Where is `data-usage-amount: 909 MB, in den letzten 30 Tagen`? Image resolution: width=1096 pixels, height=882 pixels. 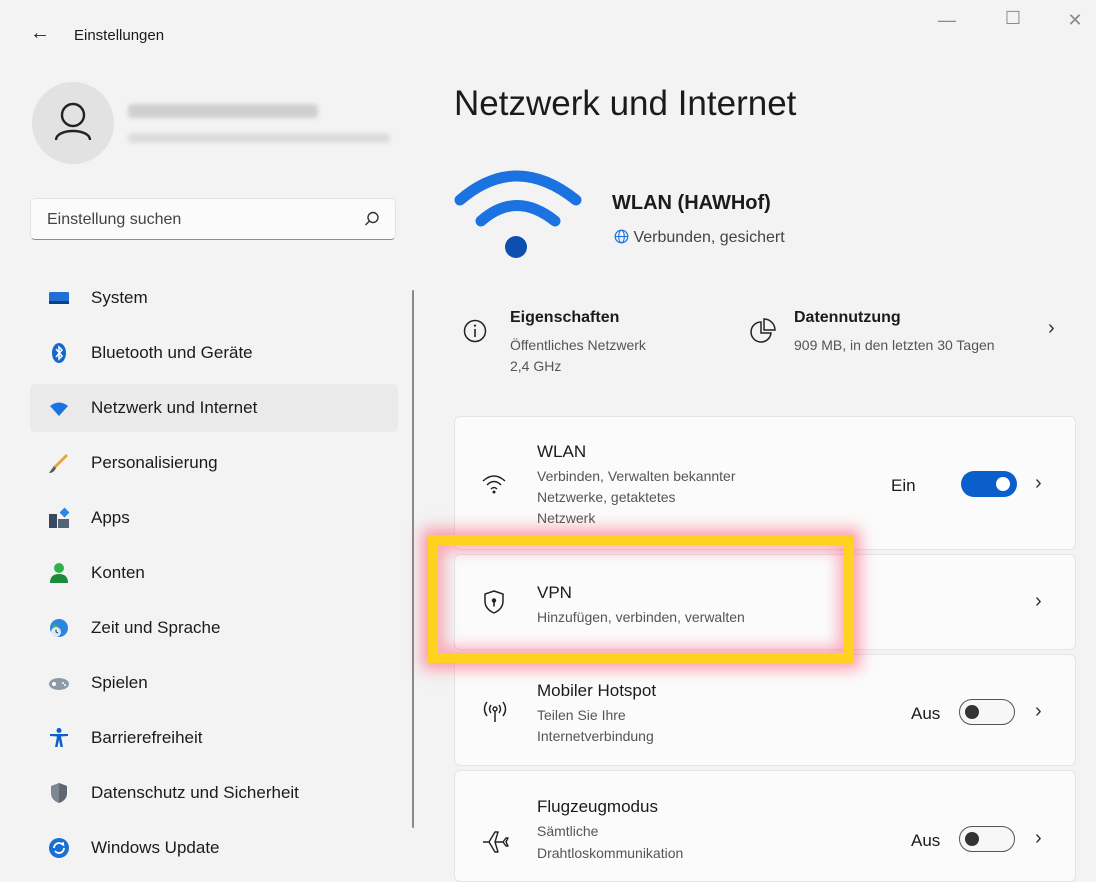 data-usage-amount: 909 MB, in den letzten 30 Tagen is located at coordinates (894, 345).